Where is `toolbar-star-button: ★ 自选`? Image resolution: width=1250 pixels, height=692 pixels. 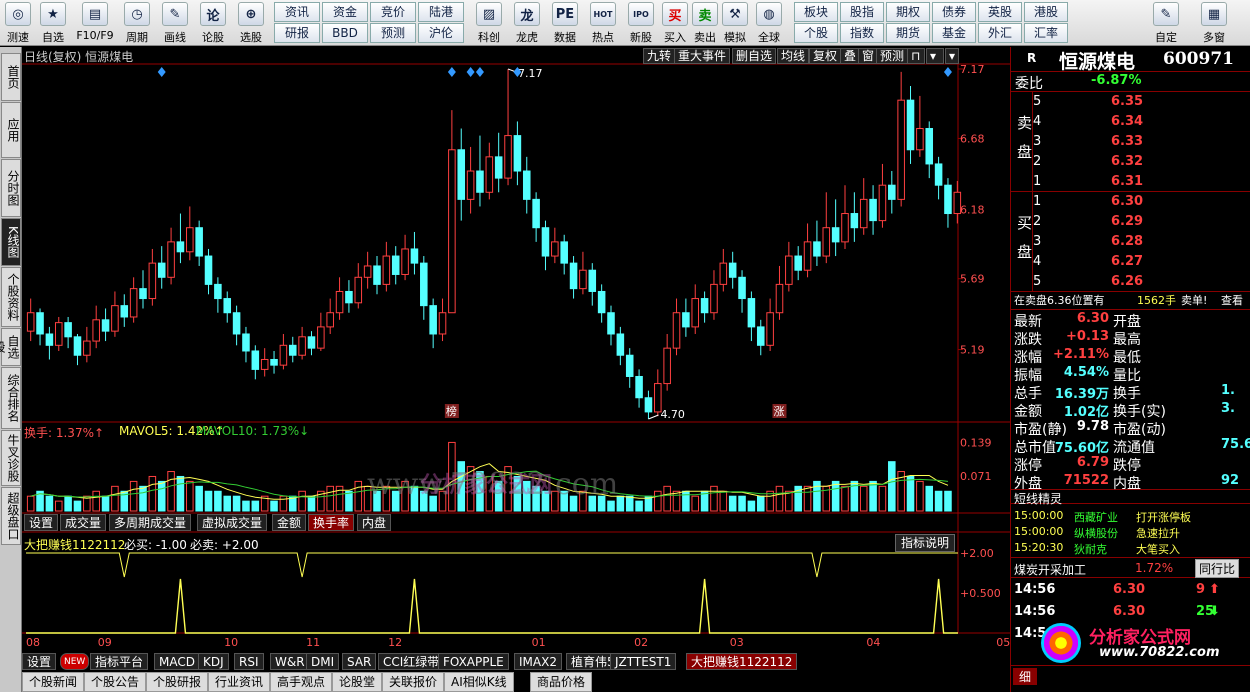
toolbar-star-button: ★ 自选 is located at coordinates (53, 23).